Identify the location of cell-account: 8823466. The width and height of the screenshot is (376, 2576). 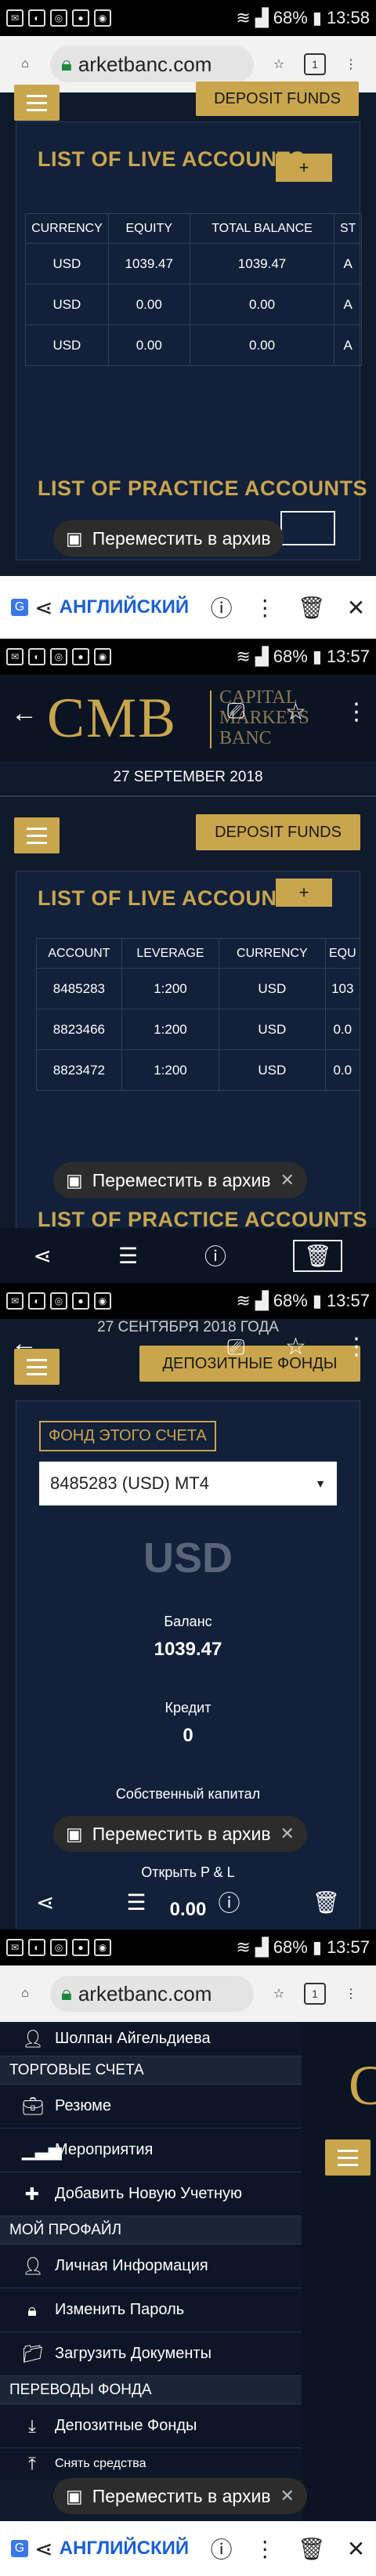
(79, 1029).